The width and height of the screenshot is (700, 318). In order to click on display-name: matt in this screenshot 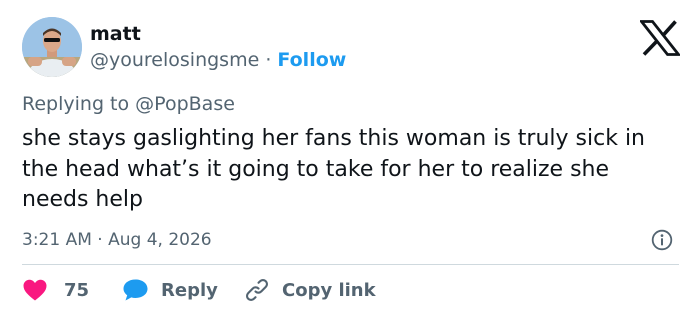, I will do `click(115, 34)`.